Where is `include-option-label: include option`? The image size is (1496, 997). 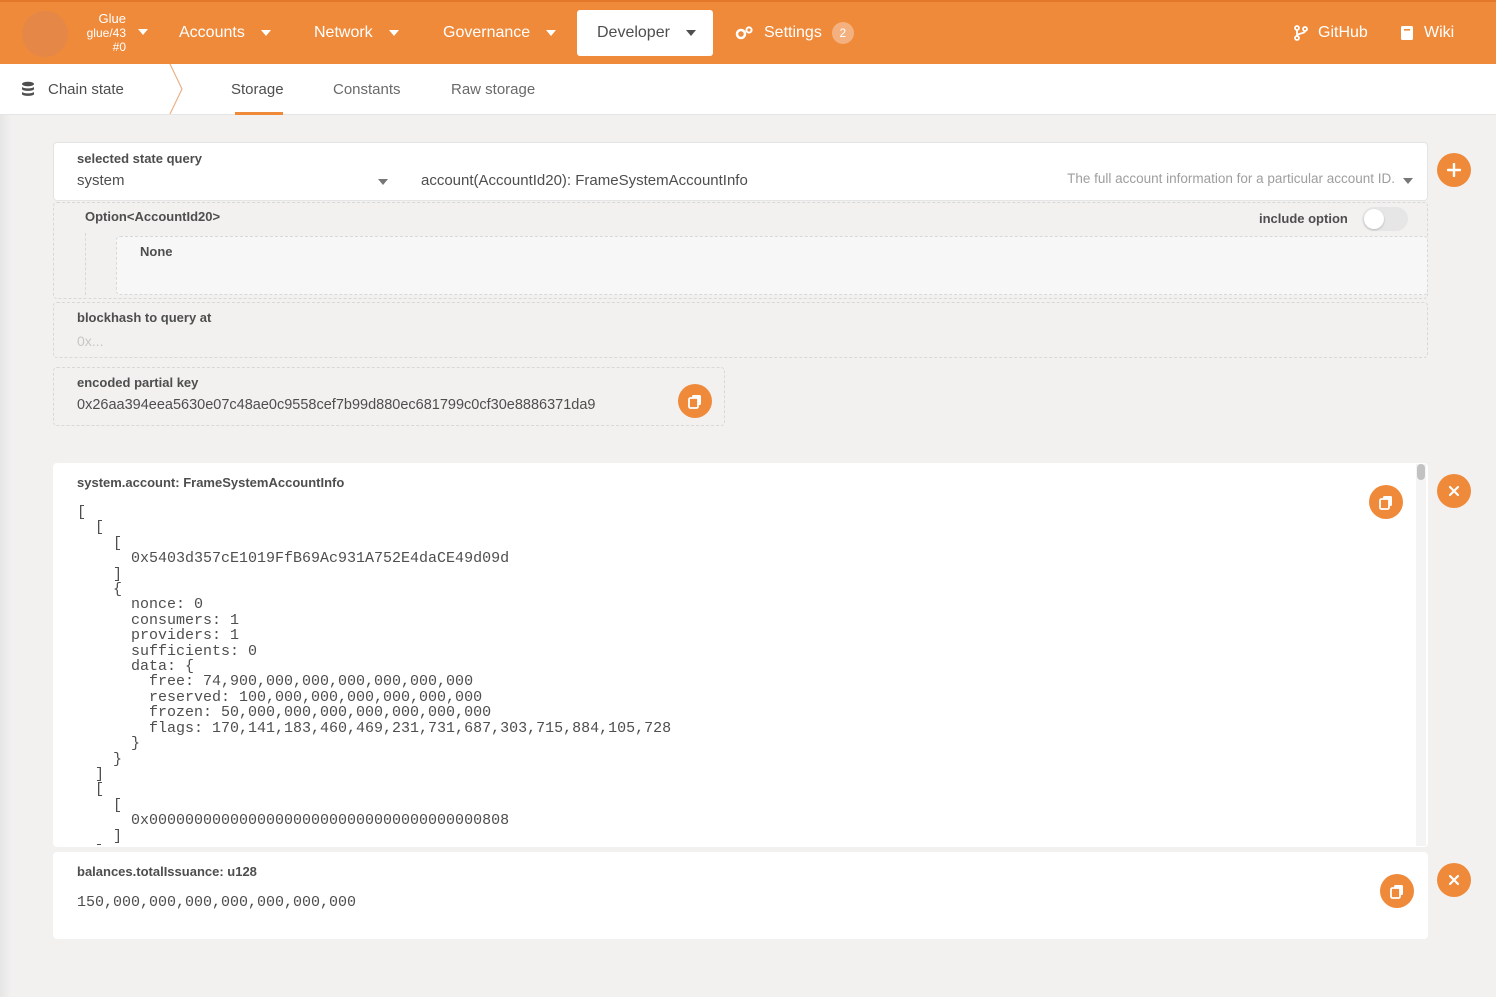
include-option-label: include option is located at coordinates (1303, 218).